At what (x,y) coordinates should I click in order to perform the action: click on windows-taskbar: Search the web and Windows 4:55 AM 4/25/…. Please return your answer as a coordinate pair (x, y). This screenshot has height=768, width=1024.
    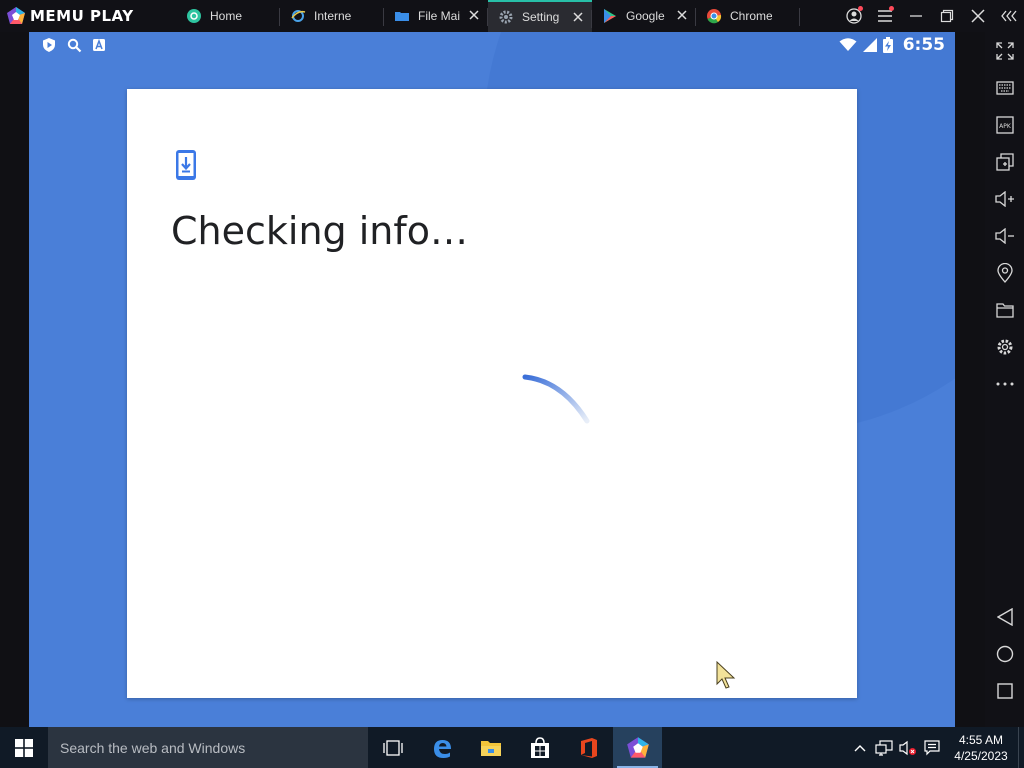
    Looking at the image, I should click on (512, 747).